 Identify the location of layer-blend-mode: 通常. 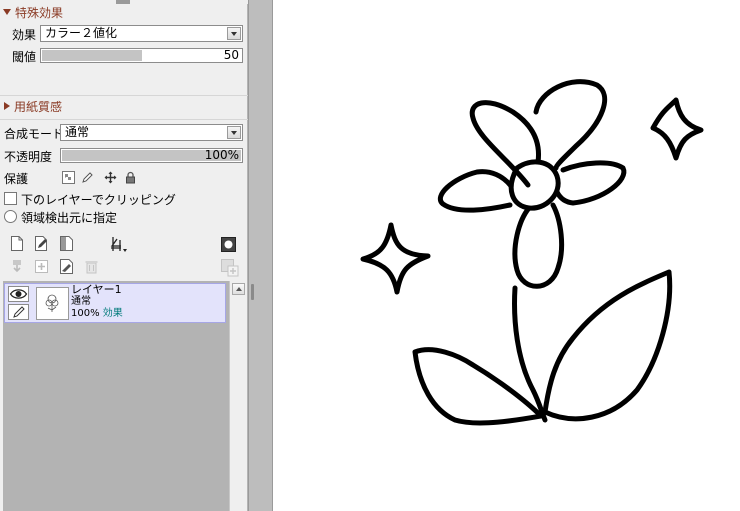
(81, 301).